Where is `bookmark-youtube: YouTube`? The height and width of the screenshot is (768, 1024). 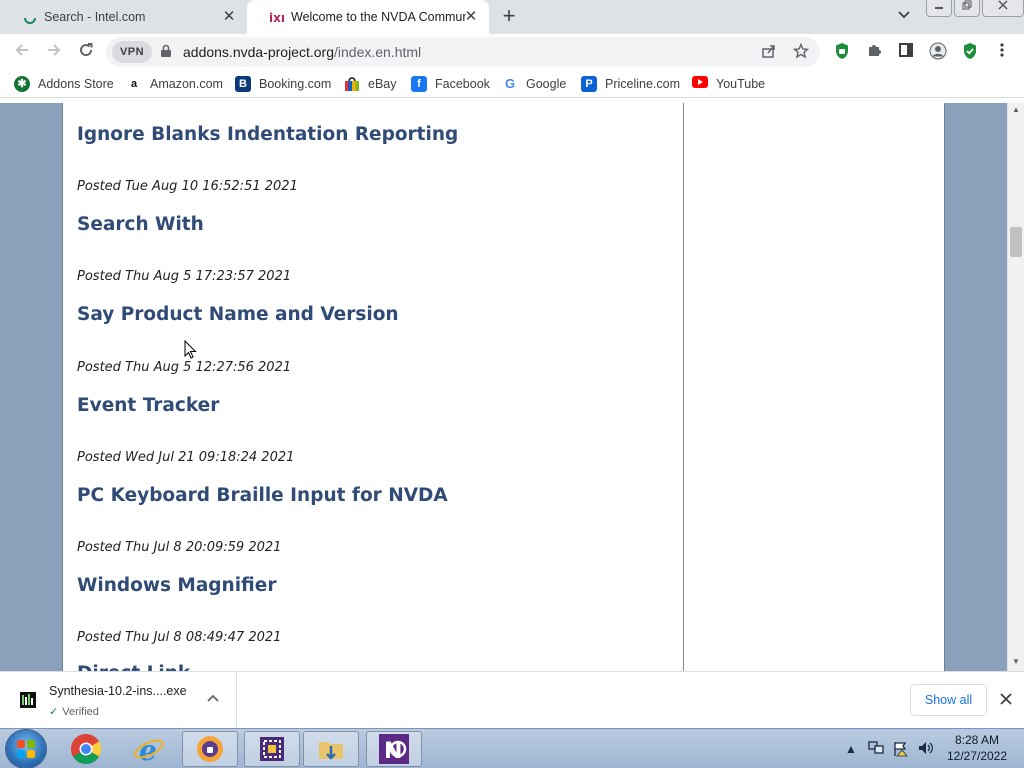
bookmark-youtube: YouTube is located at coordinates (728, 84).